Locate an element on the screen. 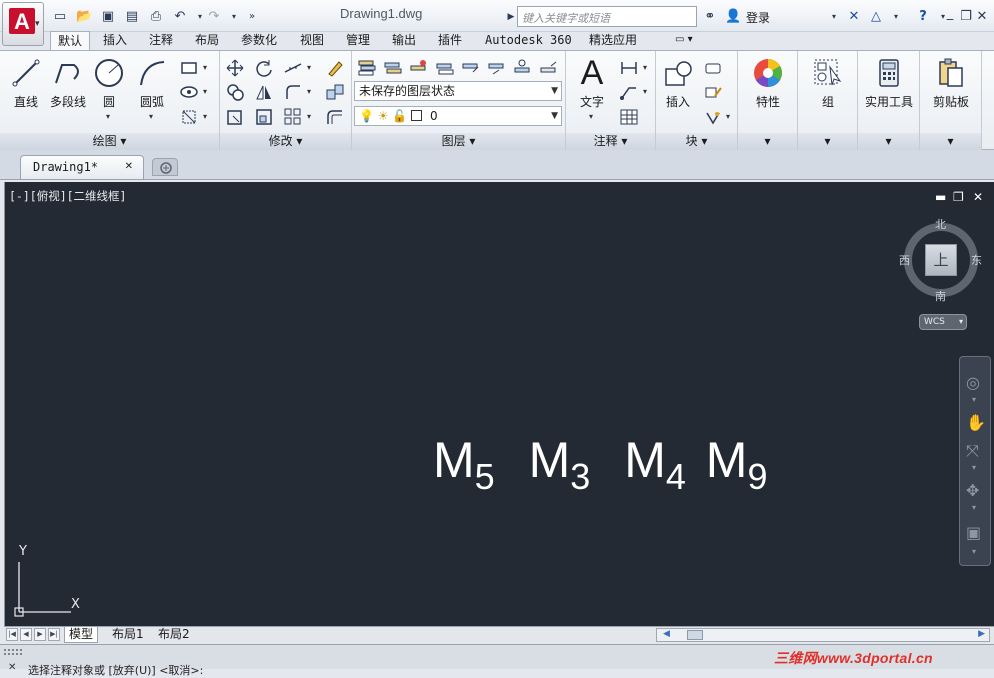  rotate-icon is located at coordinates (263, 67).